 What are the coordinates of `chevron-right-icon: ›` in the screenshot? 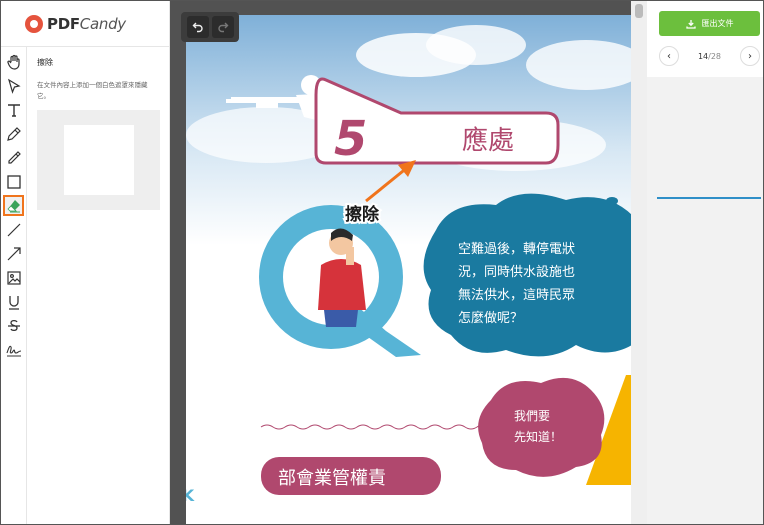 It's located at (749, 56).